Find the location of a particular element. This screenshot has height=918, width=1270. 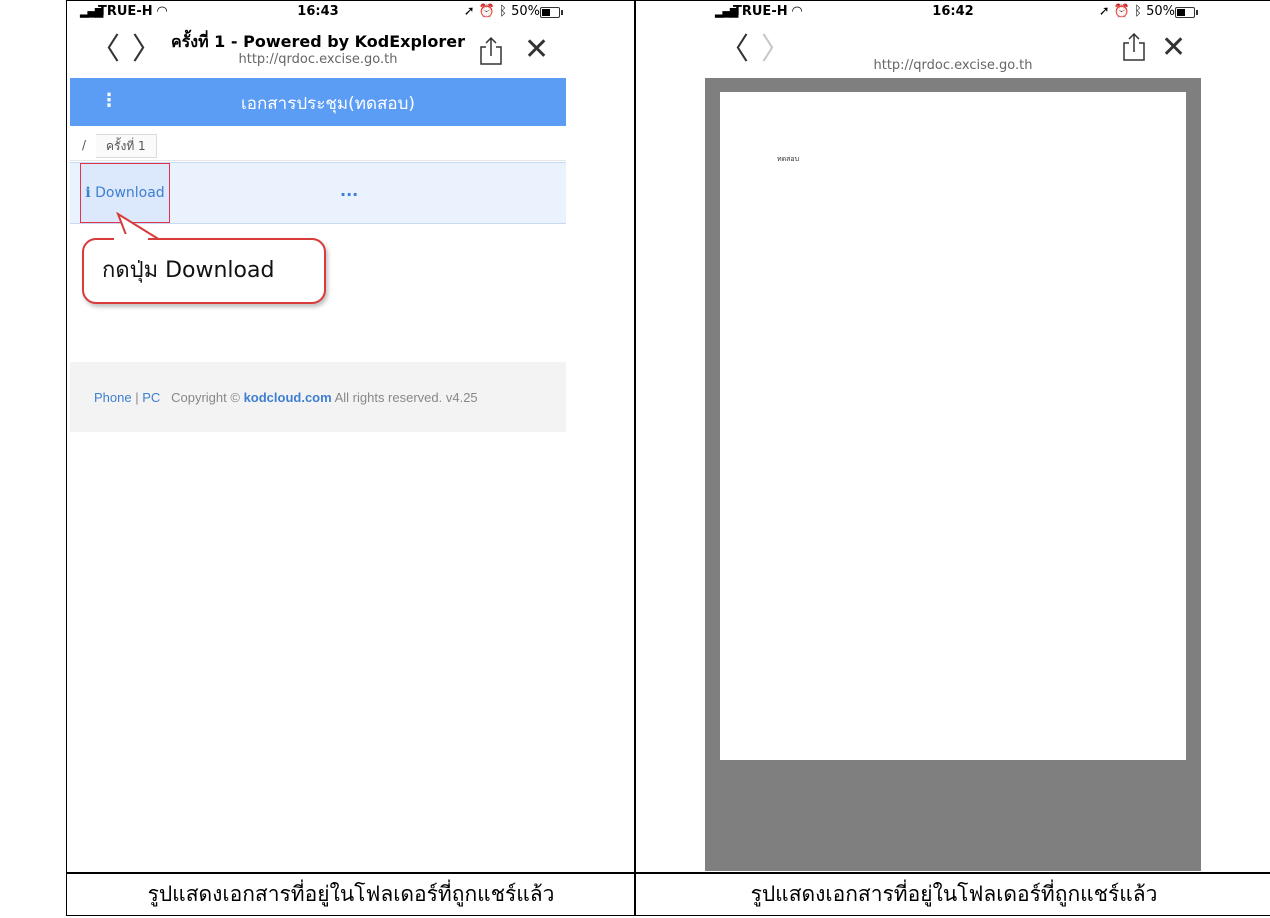

instruction-callout: กดปุ่ม Download is located at coordinates (204, 271).